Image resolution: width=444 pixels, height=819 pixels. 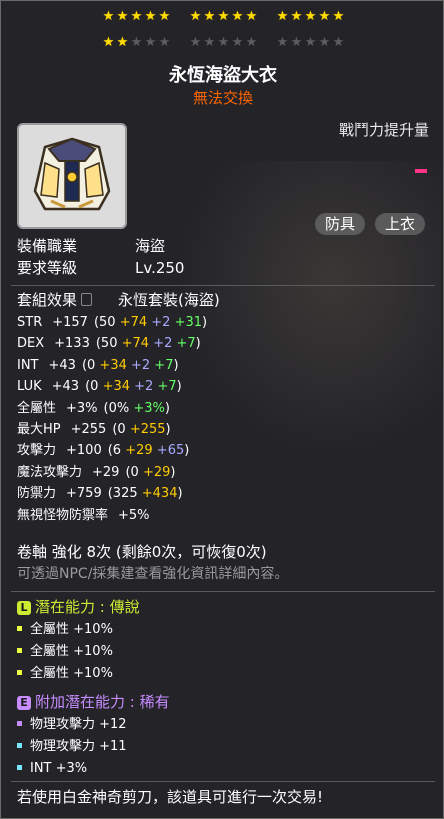 I want to click on combat-power-indicator, so click(x=421, y=171).